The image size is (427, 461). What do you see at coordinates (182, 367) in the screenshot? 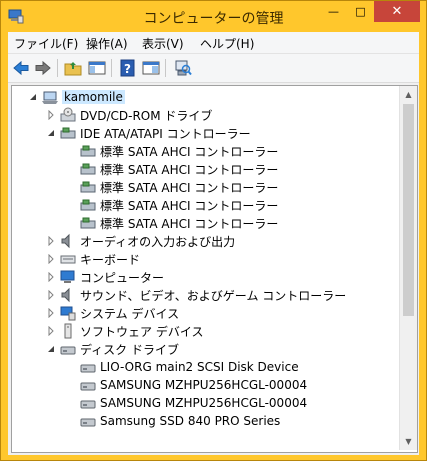
I see `tree-device: LIO-ORG main2 SCSI Disk Device` at bounding box center [182, 367].